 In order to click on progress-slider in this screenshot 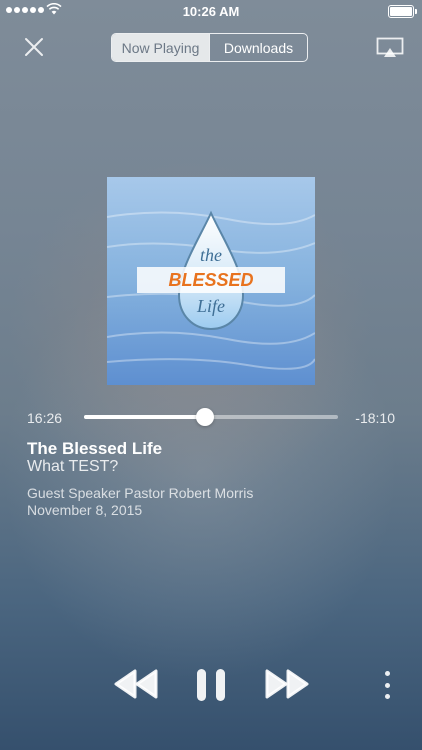, I will do `click(211, 417)`.